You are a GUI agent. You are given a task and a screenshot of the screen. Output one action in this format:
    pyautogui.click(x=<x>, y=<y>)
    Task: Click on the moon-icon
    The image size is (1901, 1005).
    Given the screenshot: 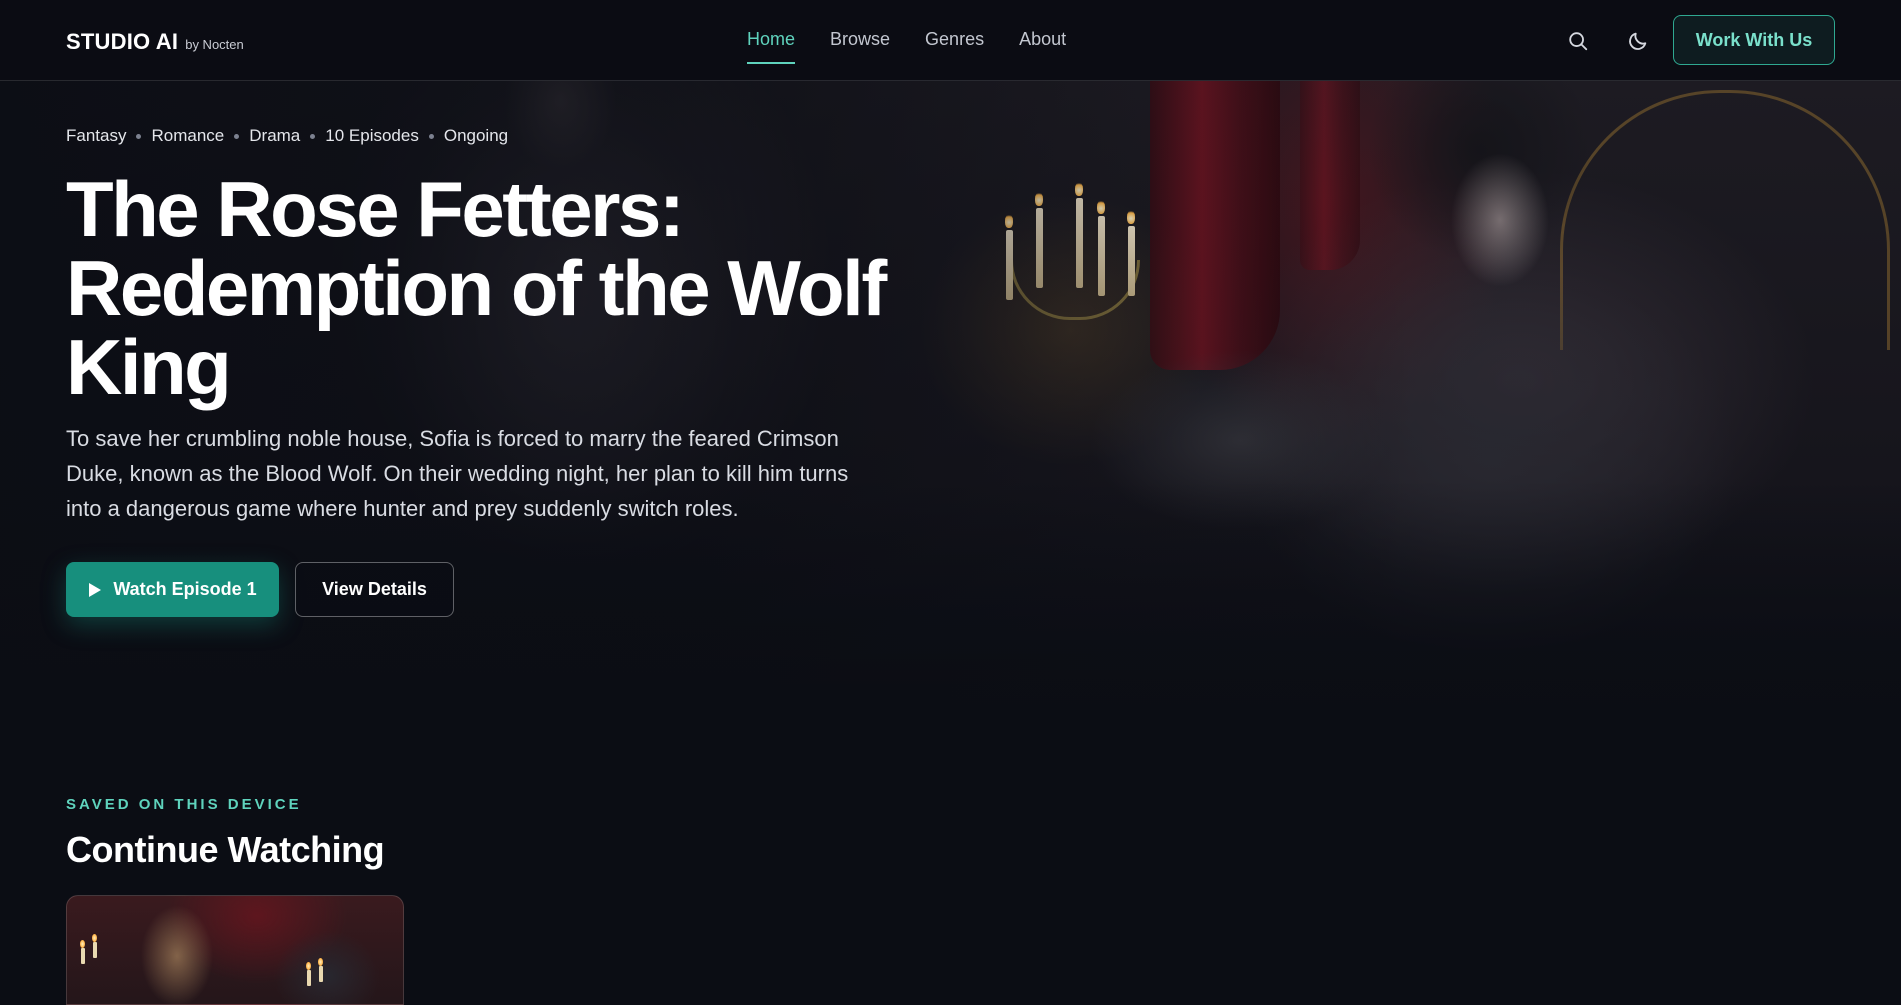 What is the action you would take?
    pyautogui.click(x=1638, y=41)
    